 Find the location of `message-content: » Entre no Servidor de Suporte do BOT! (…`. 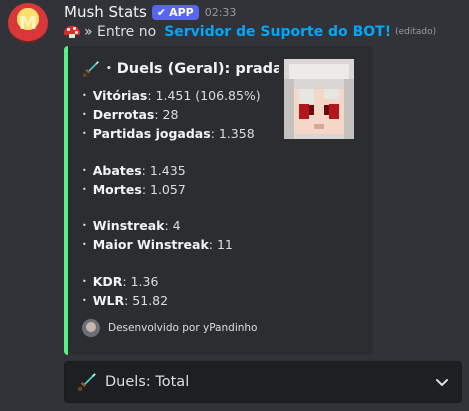

message-content: » Entre no Servidor de Suporte do BOT! (… is located at coordinates (250, 32).